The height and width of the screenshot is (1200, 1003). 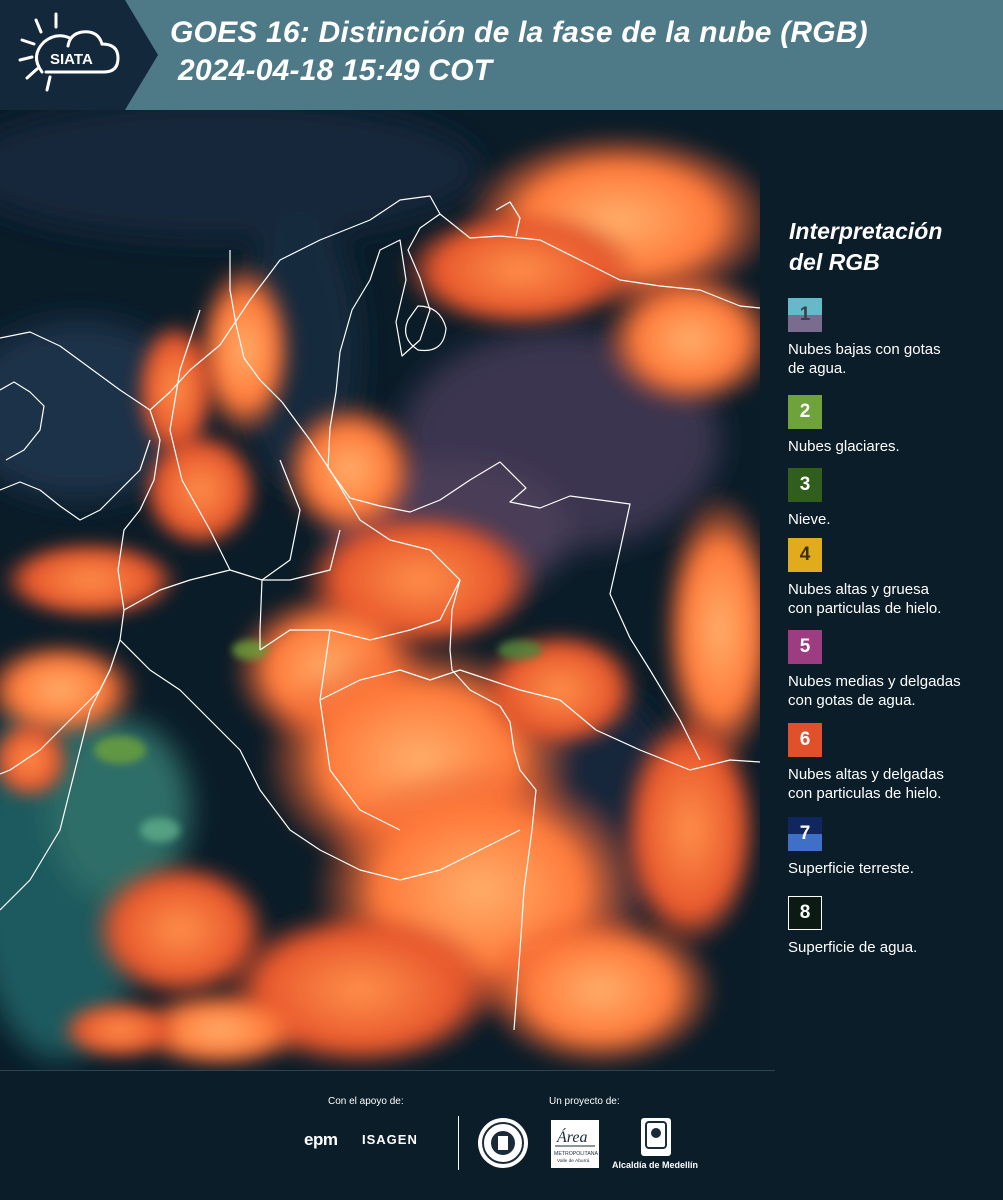 What do you see at coordinates (572, 1136) in the screenshot?
I see `area-logo-word: Área` at bounding box center [572, 1136].